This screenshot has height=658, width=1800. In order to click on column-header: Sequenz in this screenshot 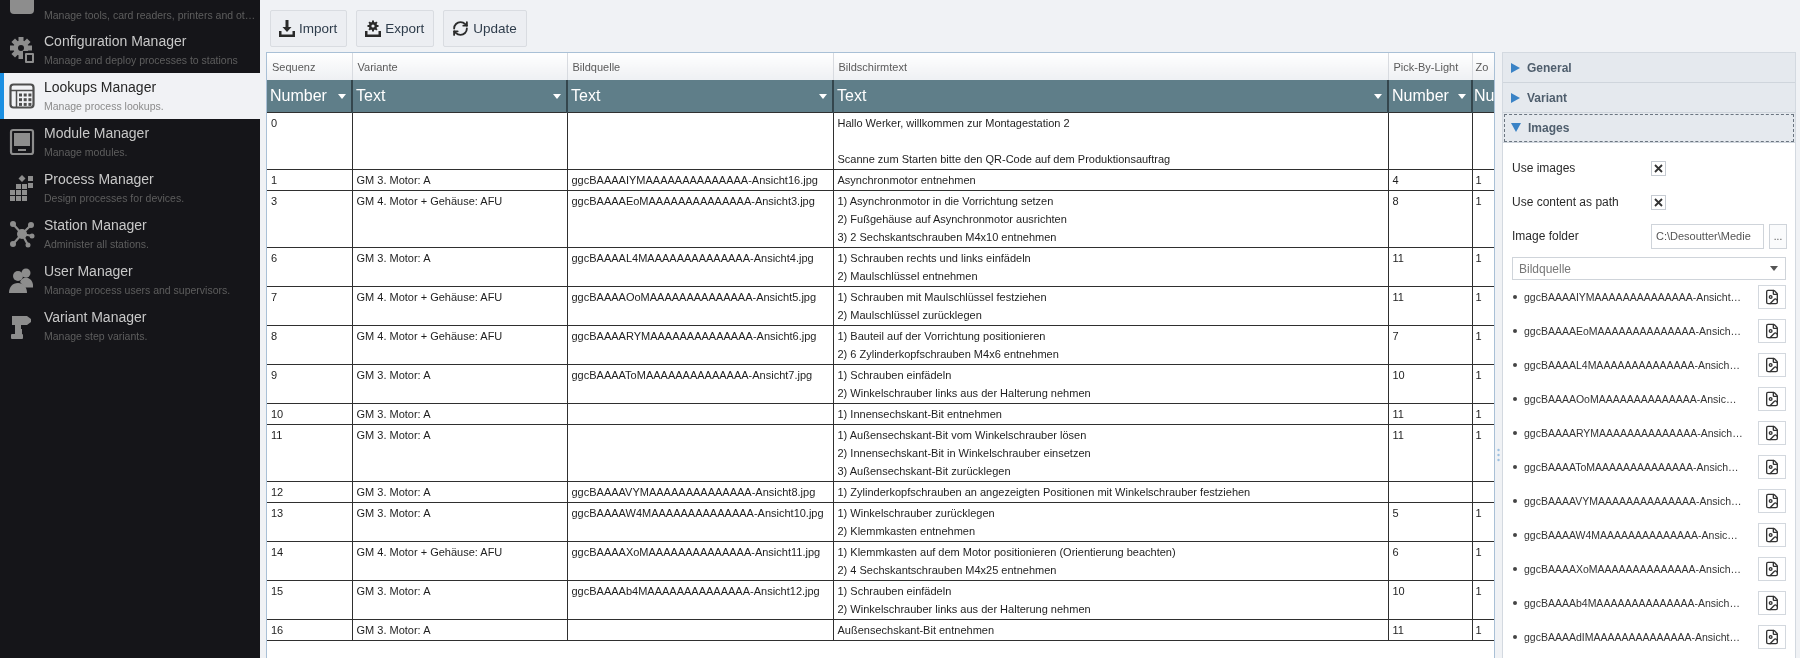, I will do `click(309, 66)`.